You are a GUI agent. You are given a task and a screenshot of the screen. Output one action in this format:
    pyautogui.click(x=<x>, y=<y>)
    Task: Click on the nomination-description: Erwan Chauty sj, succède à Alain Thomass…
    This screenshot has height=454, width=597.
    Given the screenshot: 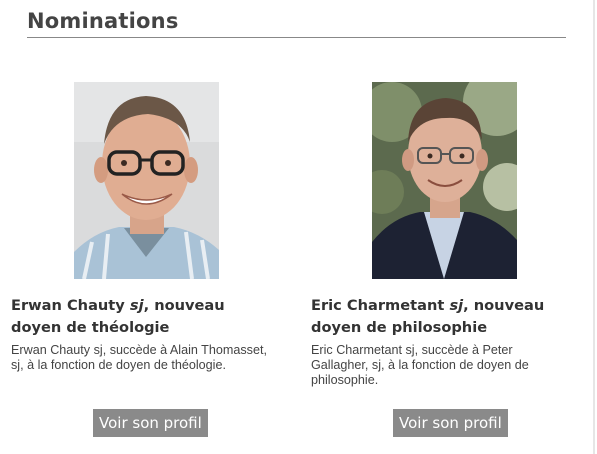 What is the action you would take?
    pyautogui.click(x=139, y=357)
    